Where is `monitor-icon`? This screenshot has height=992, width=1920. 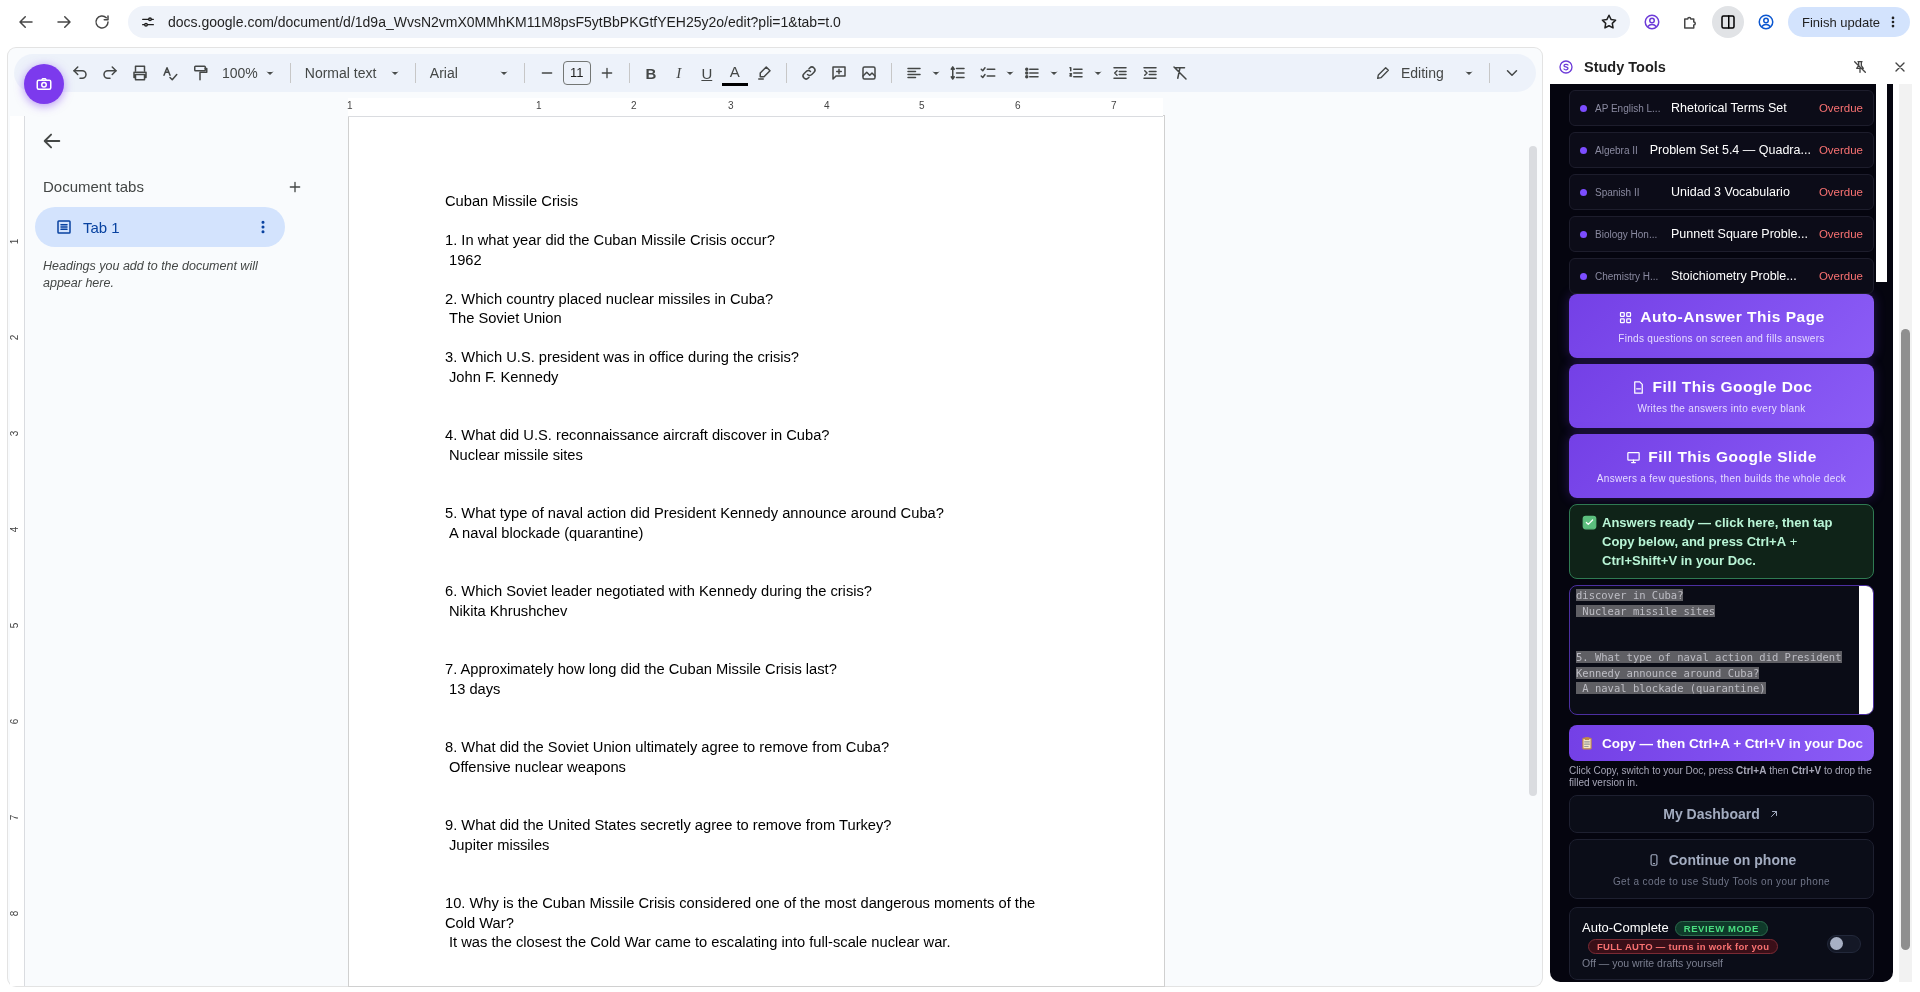
monitor-icon is located at coordinates (1634, 457).